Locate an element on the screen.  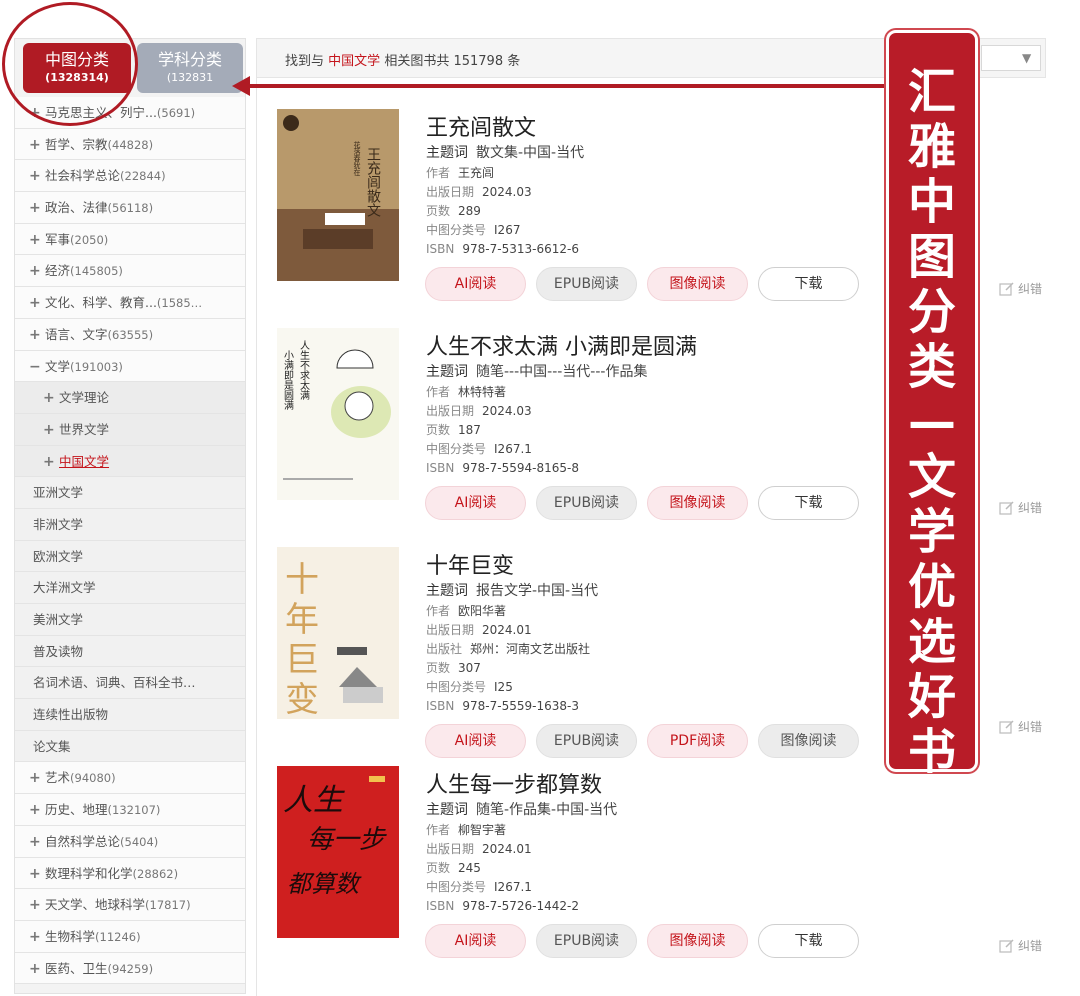
category-item: 欧洲文学 is located at coordinates (130, 556).